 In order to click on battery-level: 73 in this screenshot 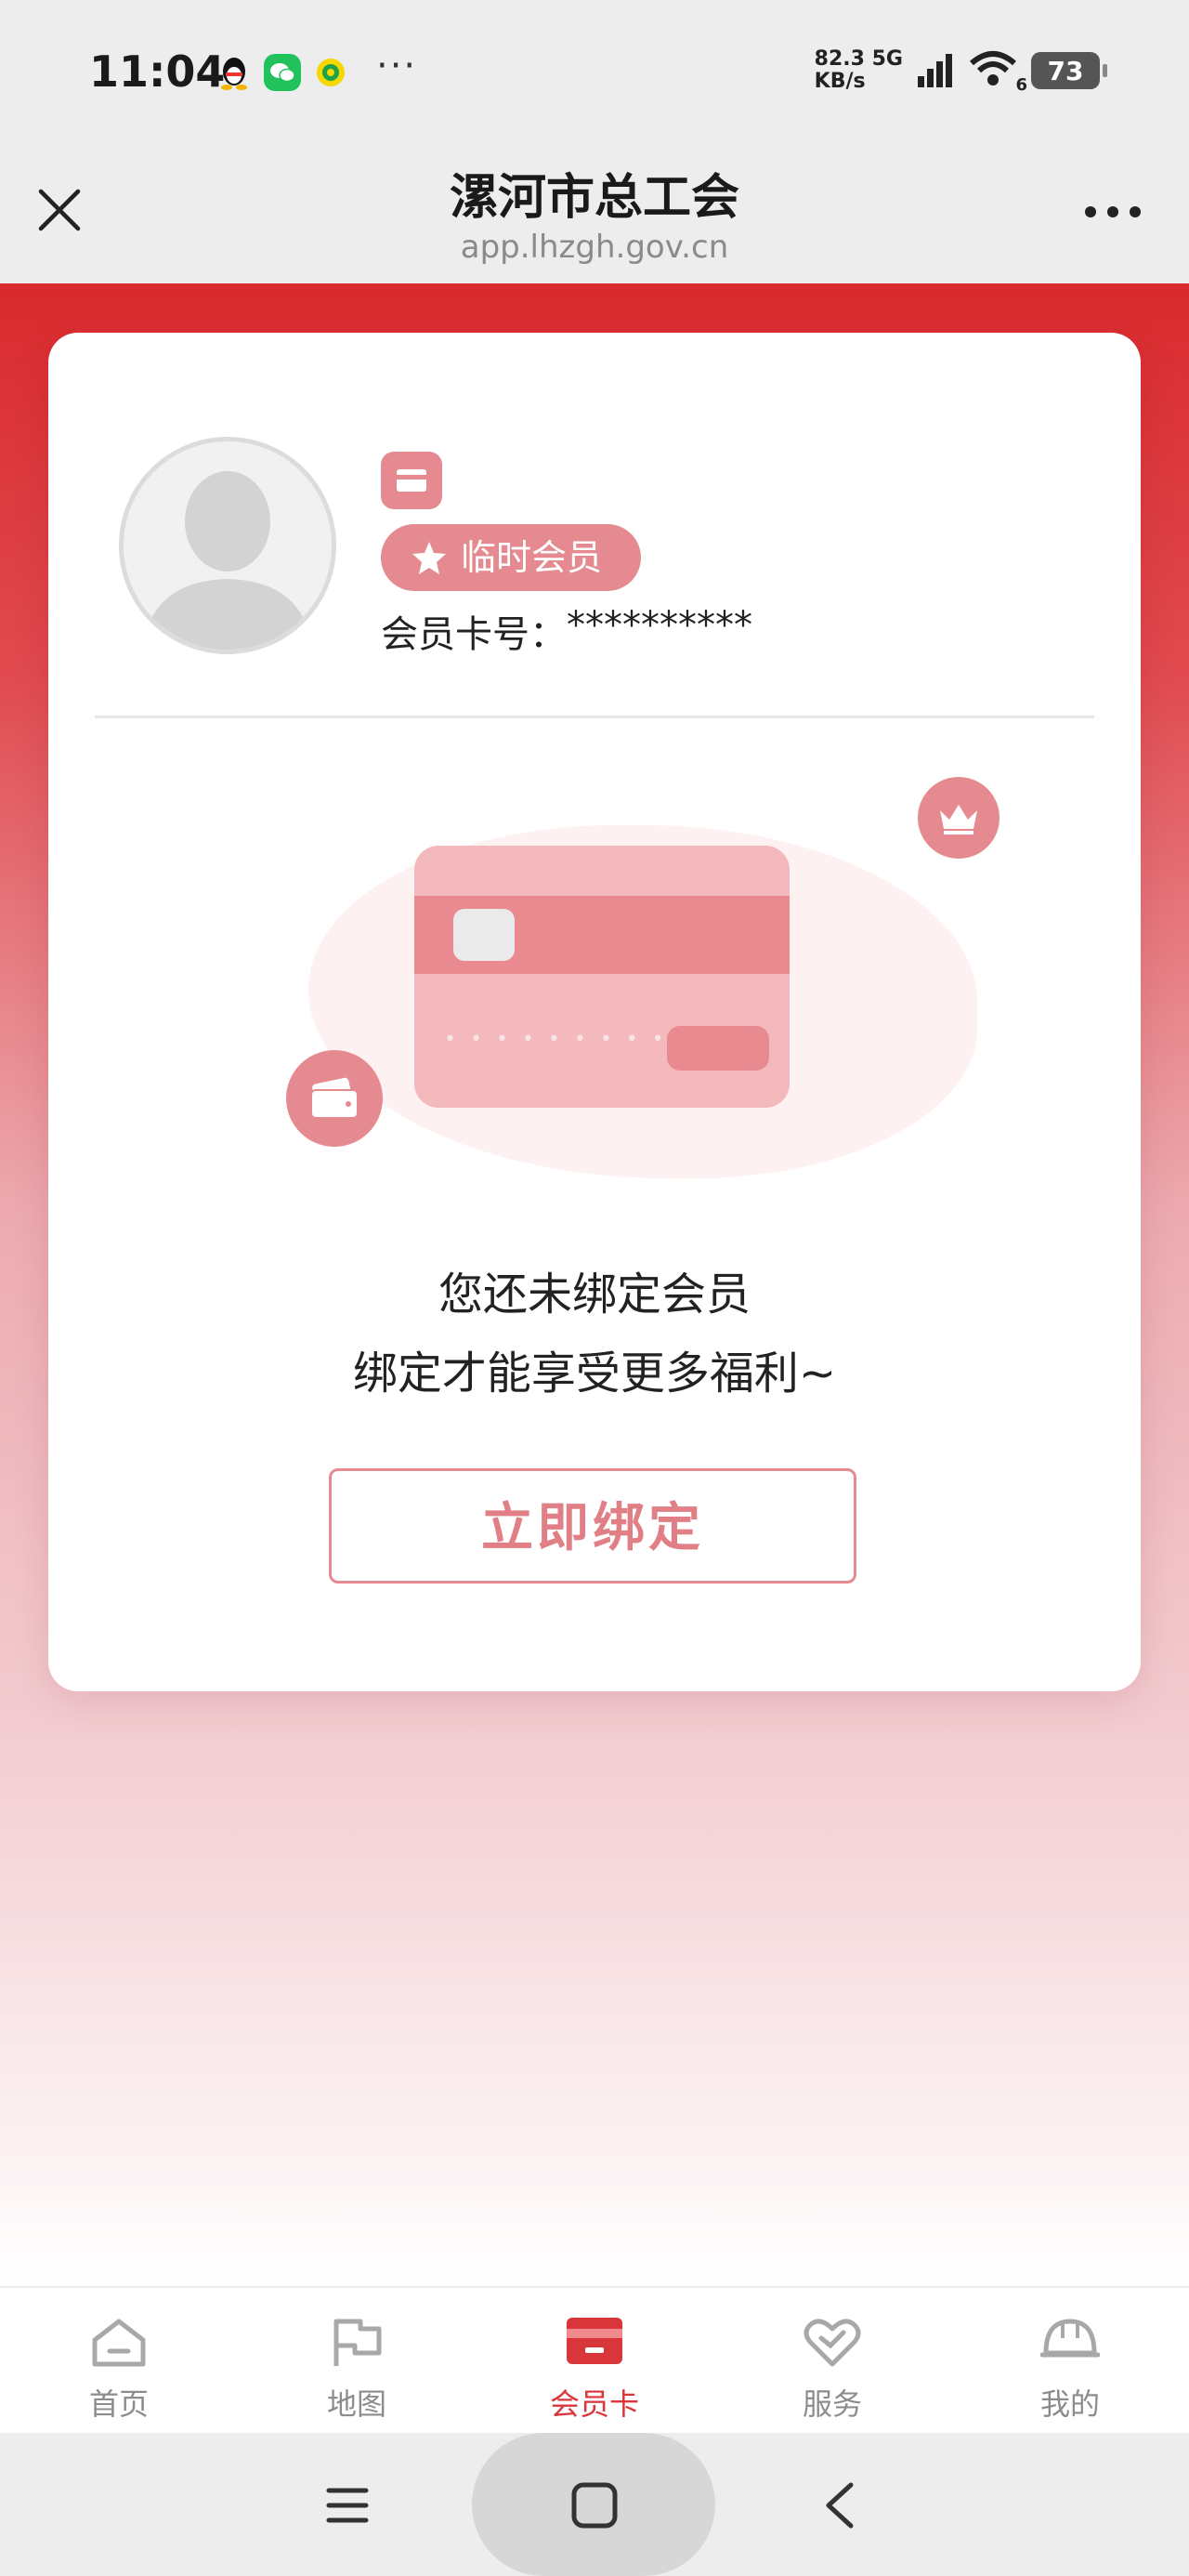, I will do `click(1065, 70)`.